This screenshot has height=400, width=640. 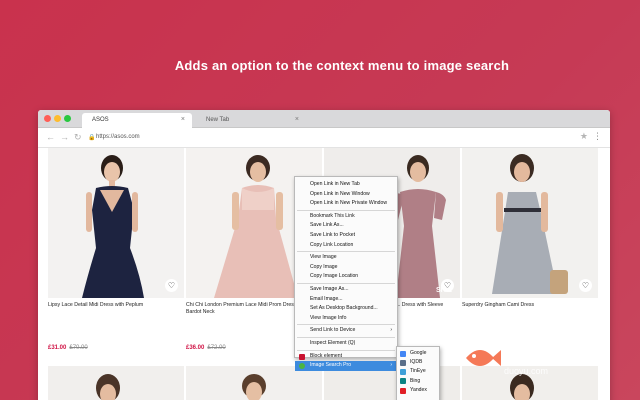 I want to click on submenu-item-label: Google, so click(x=418, y=353).